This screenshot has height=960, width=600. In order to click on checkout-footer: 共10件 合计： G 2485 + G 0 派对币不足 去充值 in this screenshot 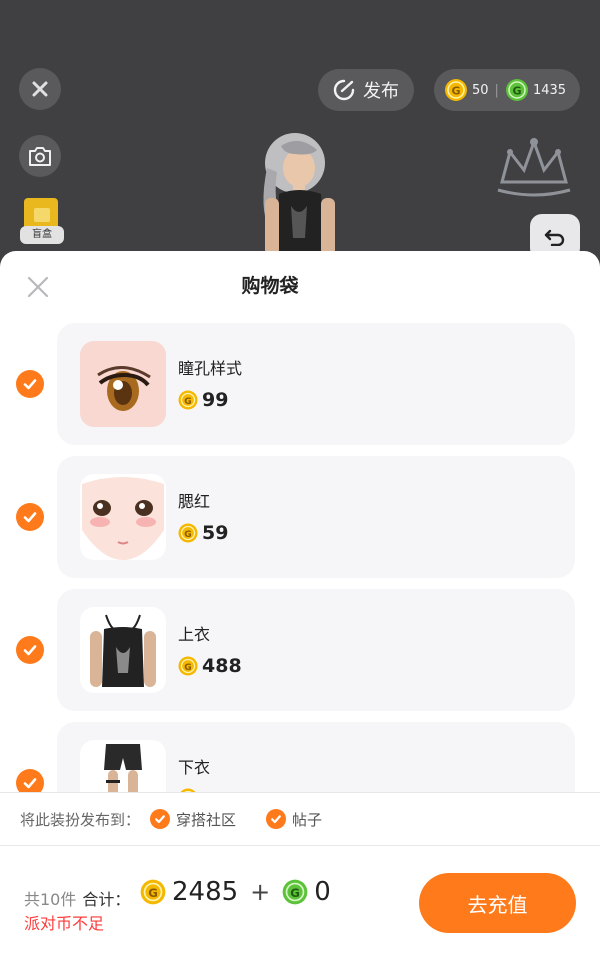, I will do `click(300, 903)`.